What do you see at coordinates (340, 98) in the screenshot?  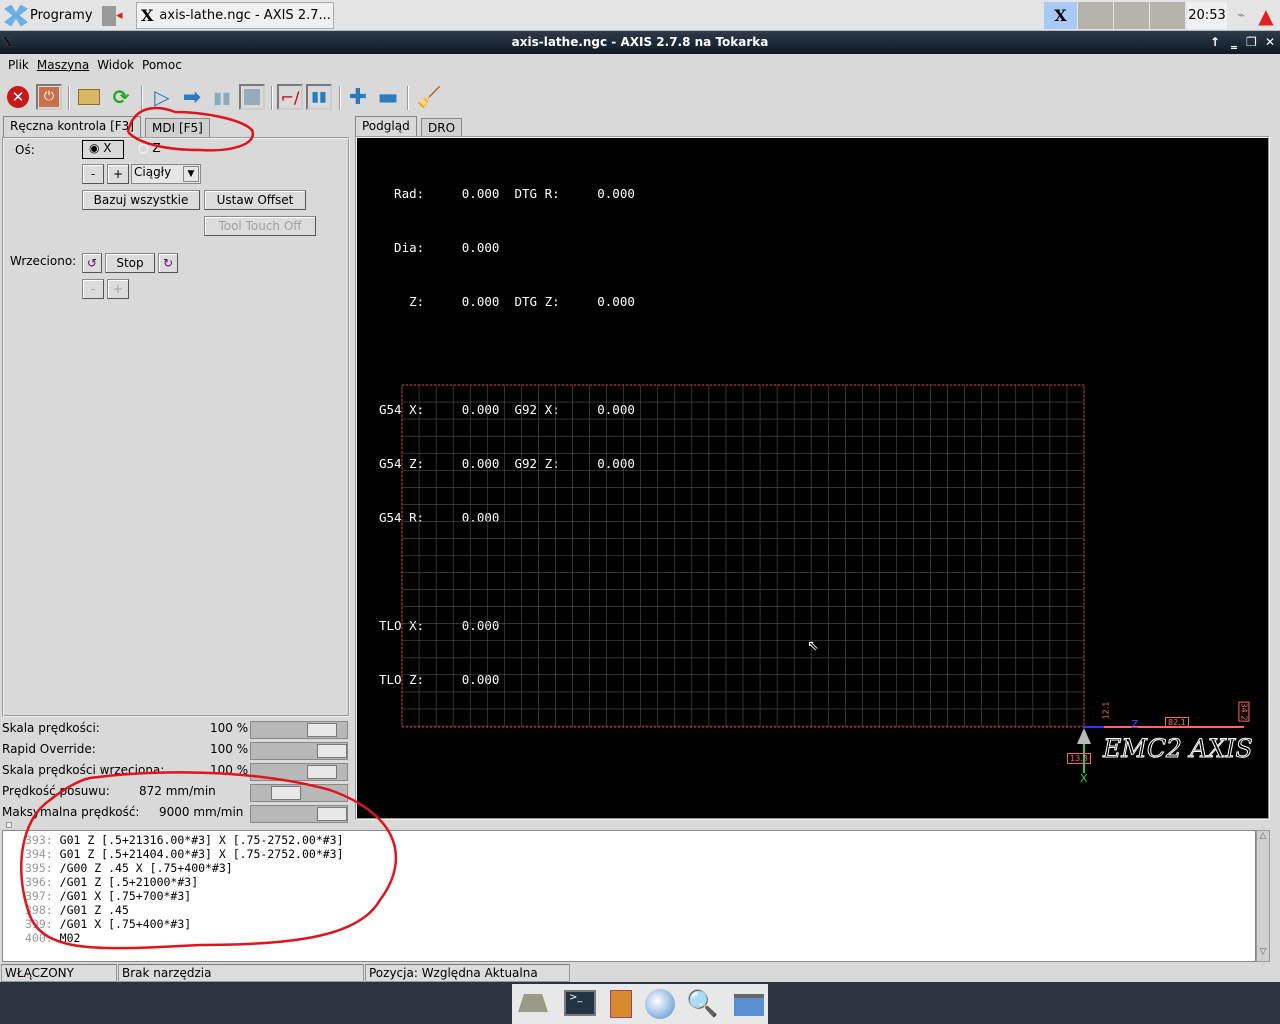 I see `toolbar-separator` at bounding box center [340, 98].